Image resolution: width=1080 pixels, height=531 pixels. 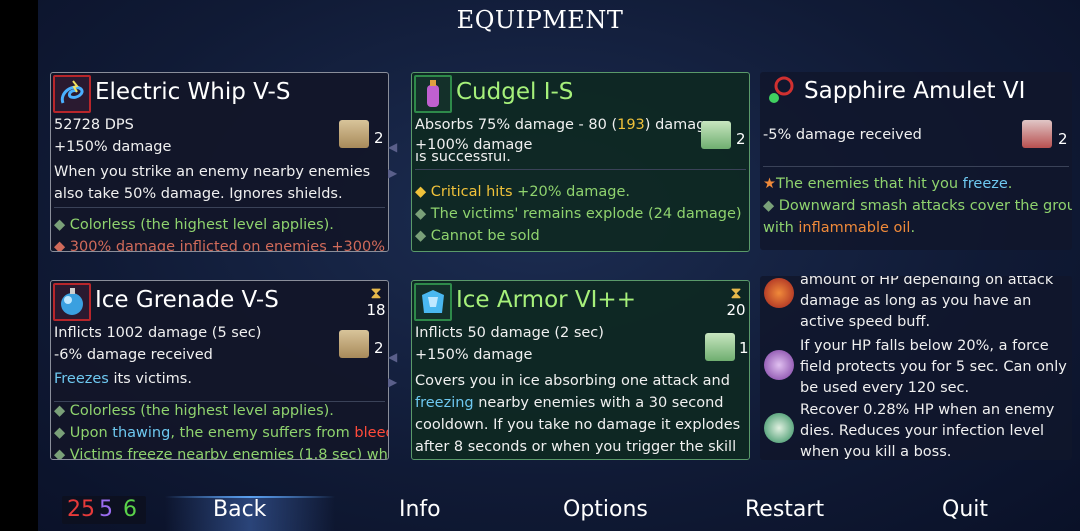 What do you see at coordinates (123, 379) in the screenshot?
I see `freezes-line: Freezes its victims.` at bounding box center [123, 379].